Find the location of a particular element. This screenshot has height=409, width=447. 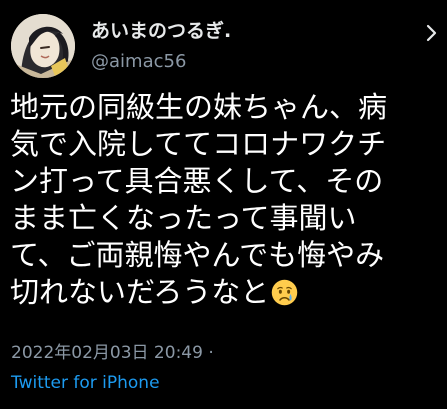

tweet-timestamp: 2022年02月03日 20:49 · is located at coordinates (112, 353).